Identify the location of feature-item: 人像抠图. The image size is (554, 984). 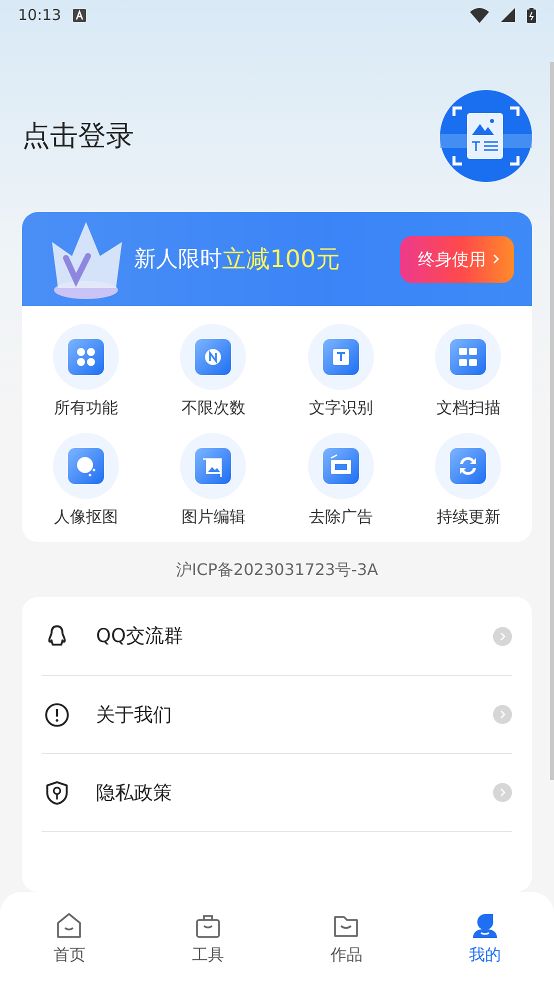
(86, 480).